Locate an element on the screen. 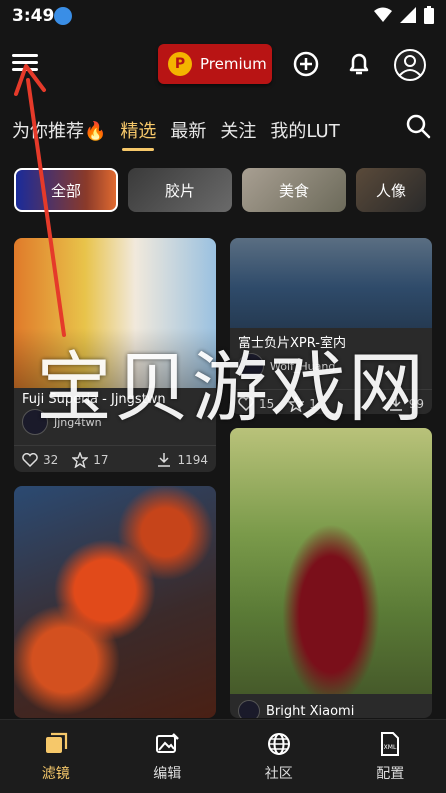  status-icons is located at coordinates (404, 15).